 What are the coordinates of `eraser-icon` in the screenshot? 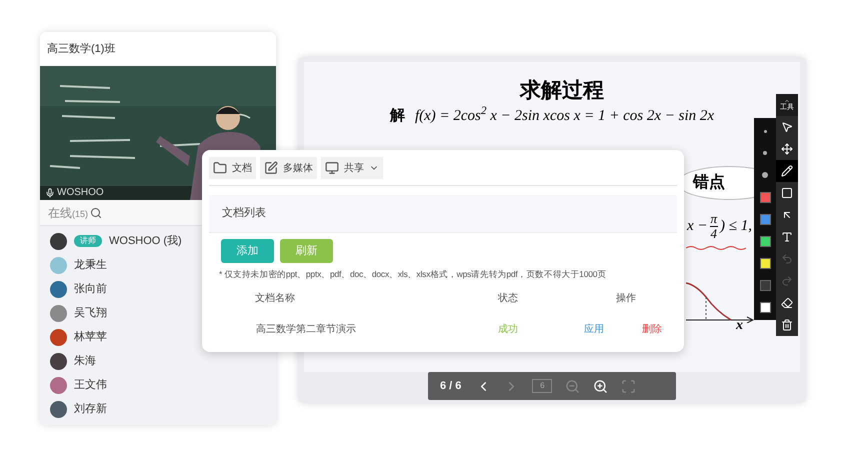 It's located at (787, 303).